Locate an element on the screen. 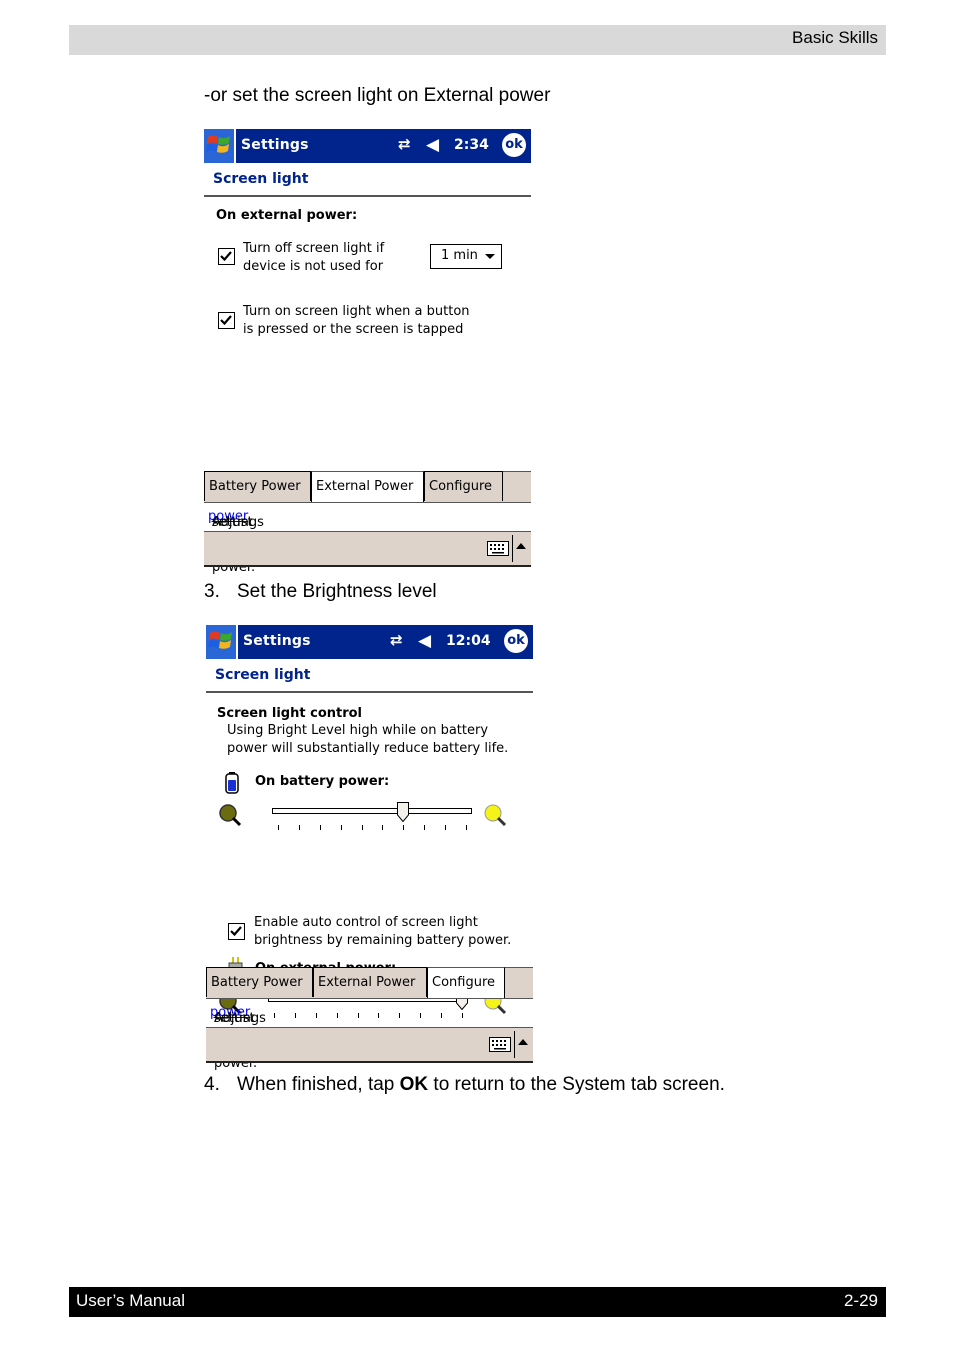  clock: 12:04 is located at coordinates (468, 641).